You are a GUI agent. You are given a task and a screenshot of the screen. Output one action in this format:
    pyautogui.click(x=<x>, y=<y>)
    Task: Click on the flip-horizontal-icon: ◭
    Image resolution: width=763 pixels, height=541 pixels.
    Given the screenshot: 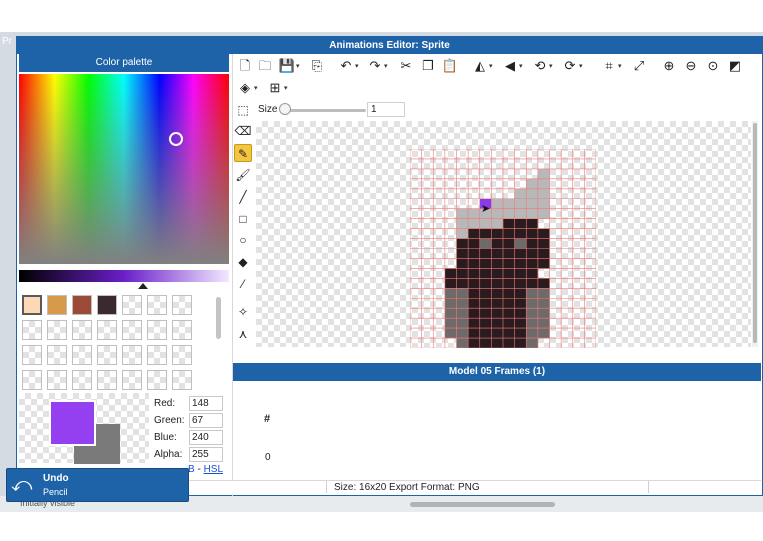 What is the action you would take?
    pyautogui.click(x=480, y=66)
    